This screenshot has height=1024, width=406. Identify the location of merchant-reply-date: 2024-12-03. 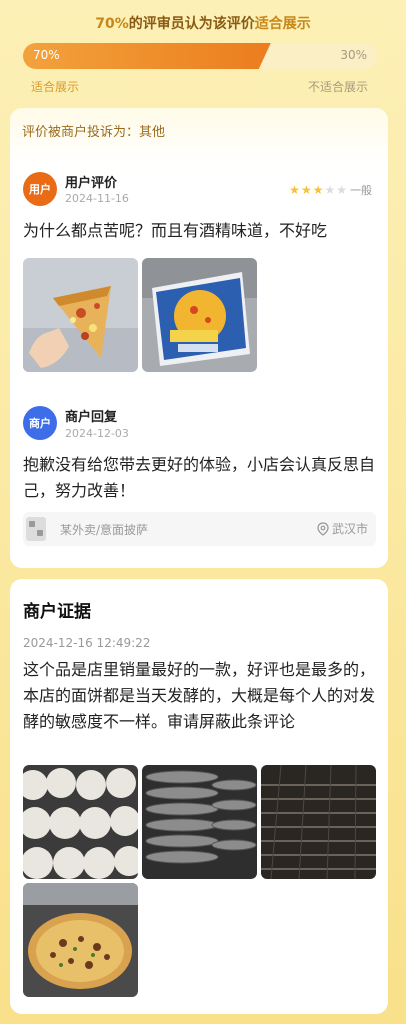
(97, 433).